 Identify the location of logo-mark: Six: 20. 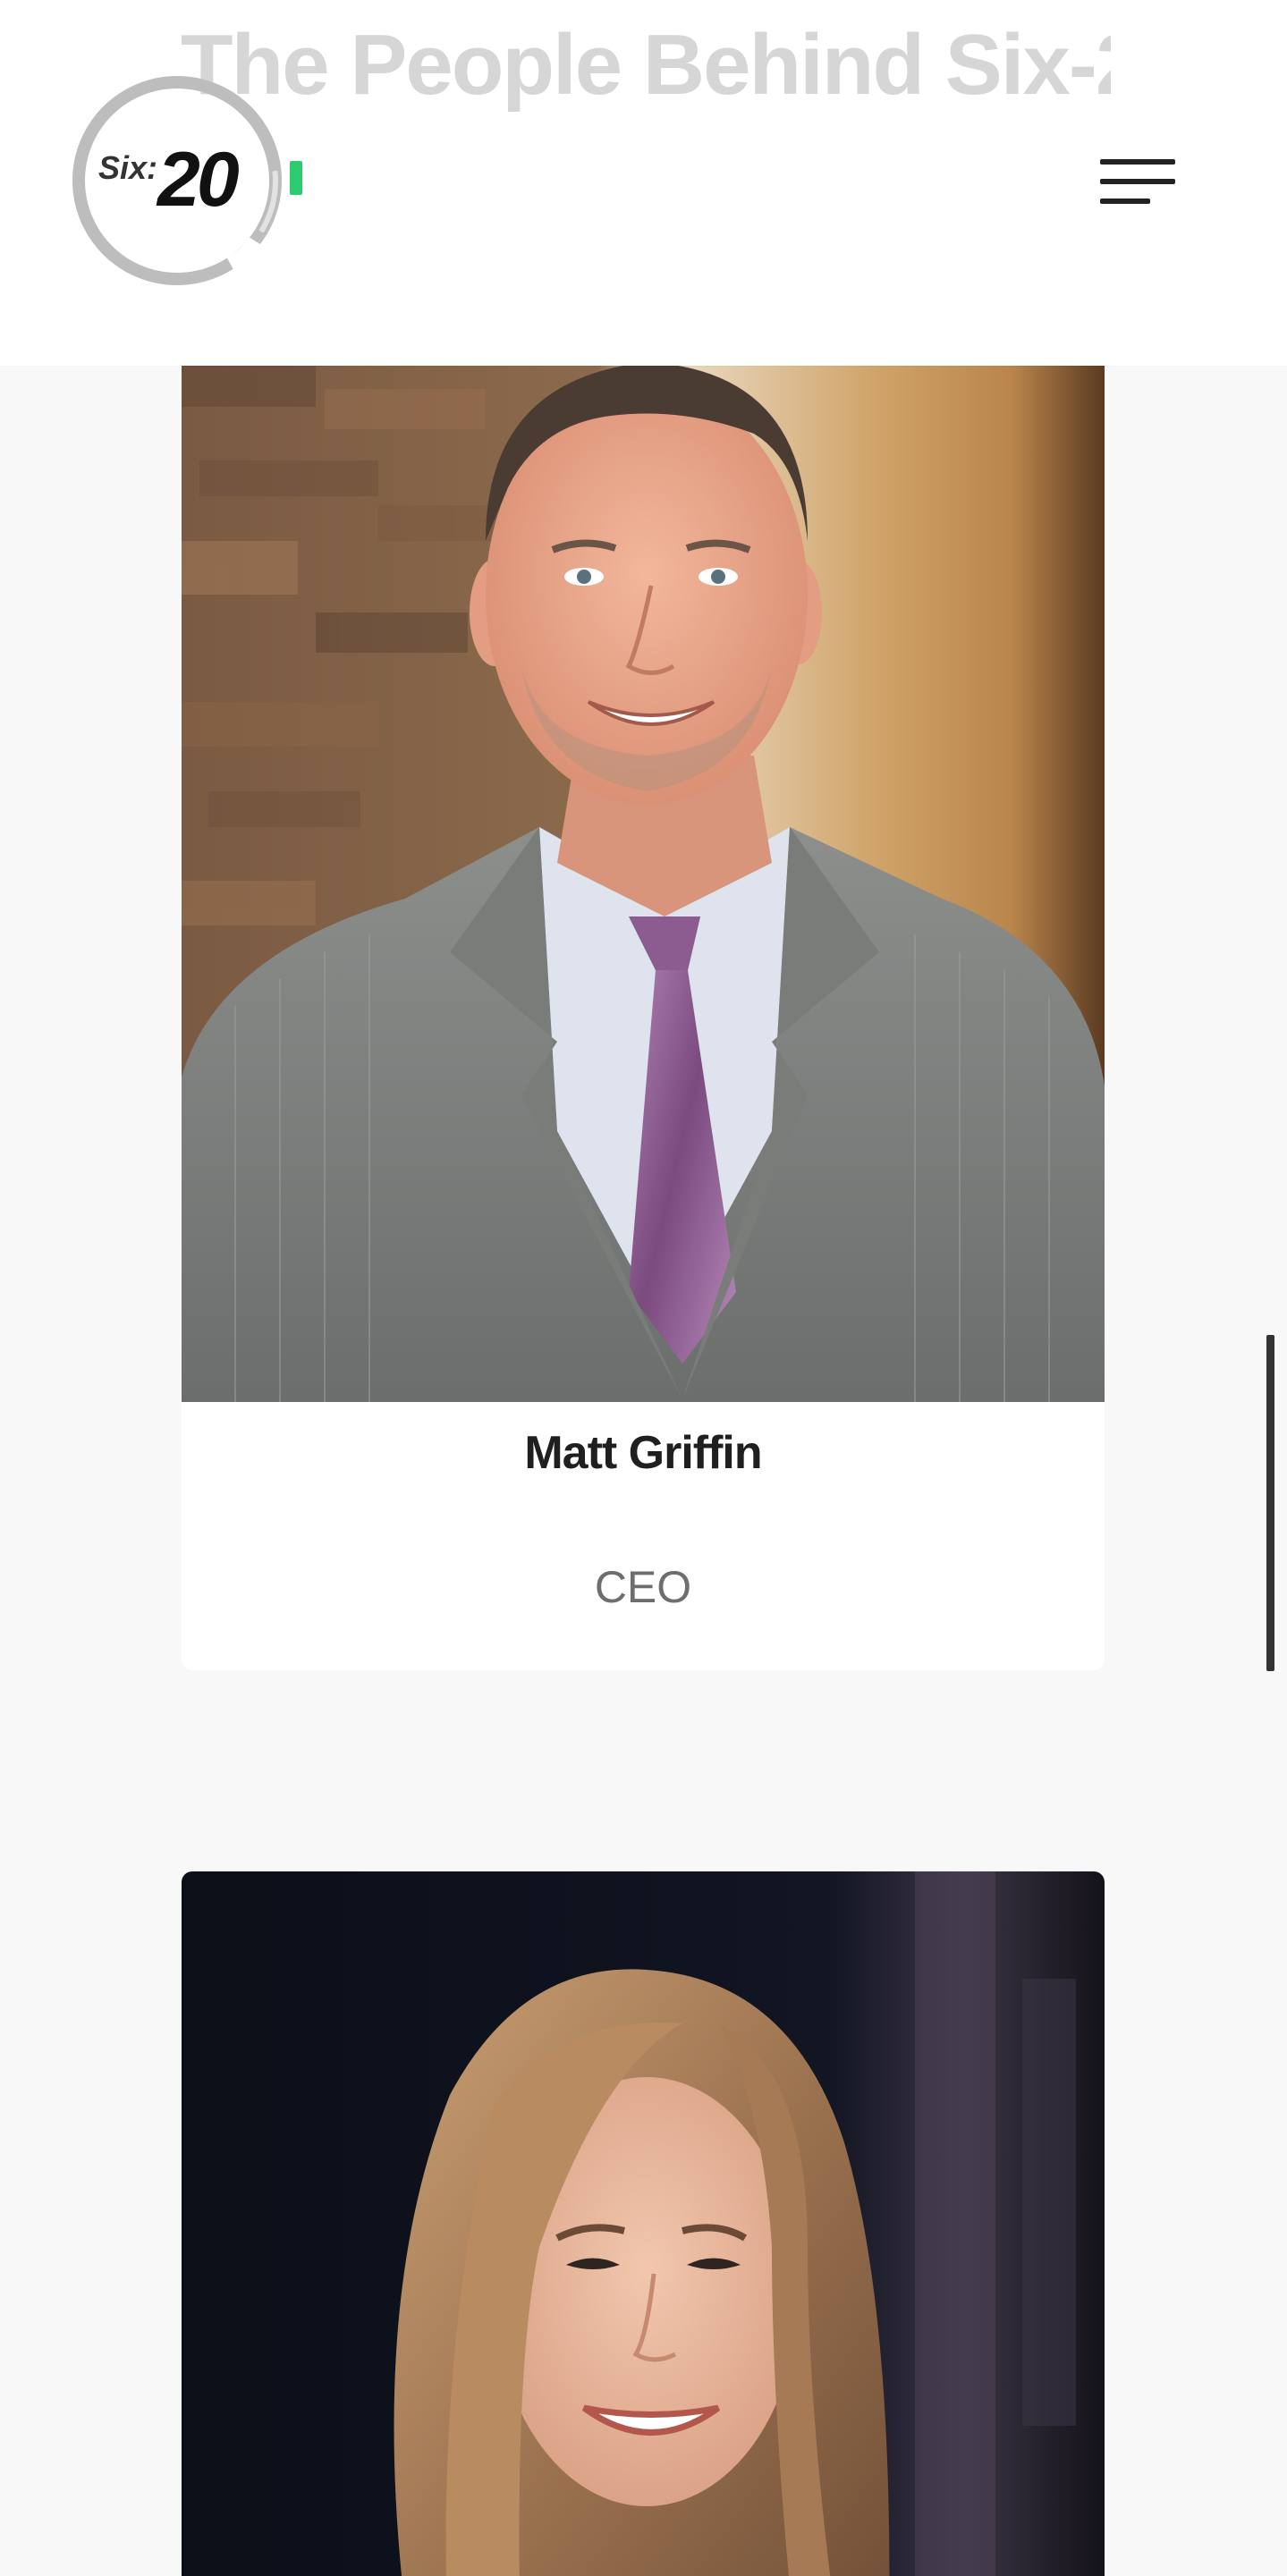
(187, 180).